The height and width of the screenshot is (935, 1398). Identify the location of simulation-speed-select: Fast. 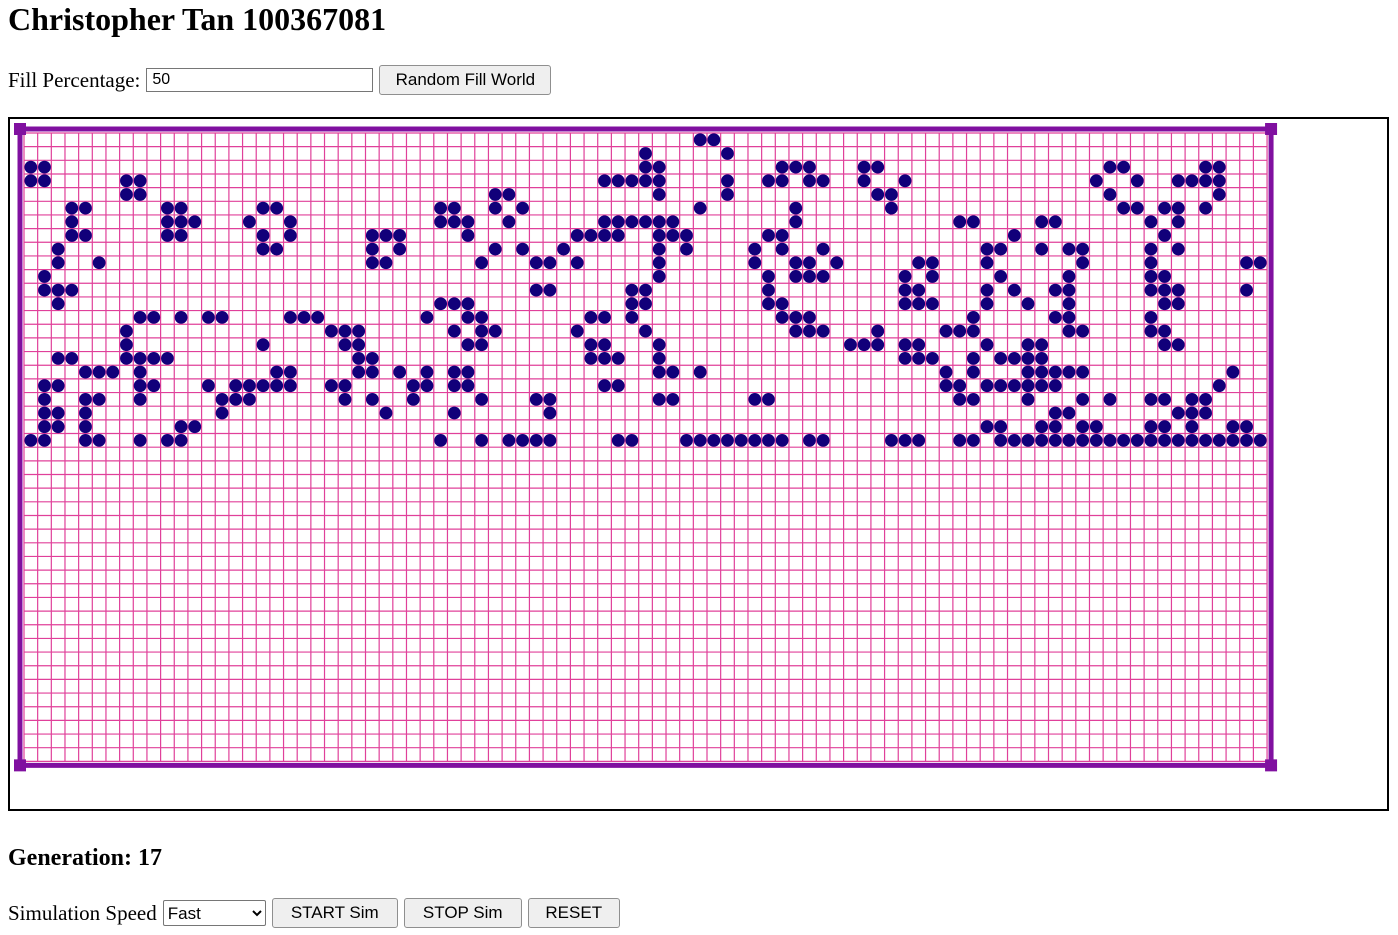
(214, 913).